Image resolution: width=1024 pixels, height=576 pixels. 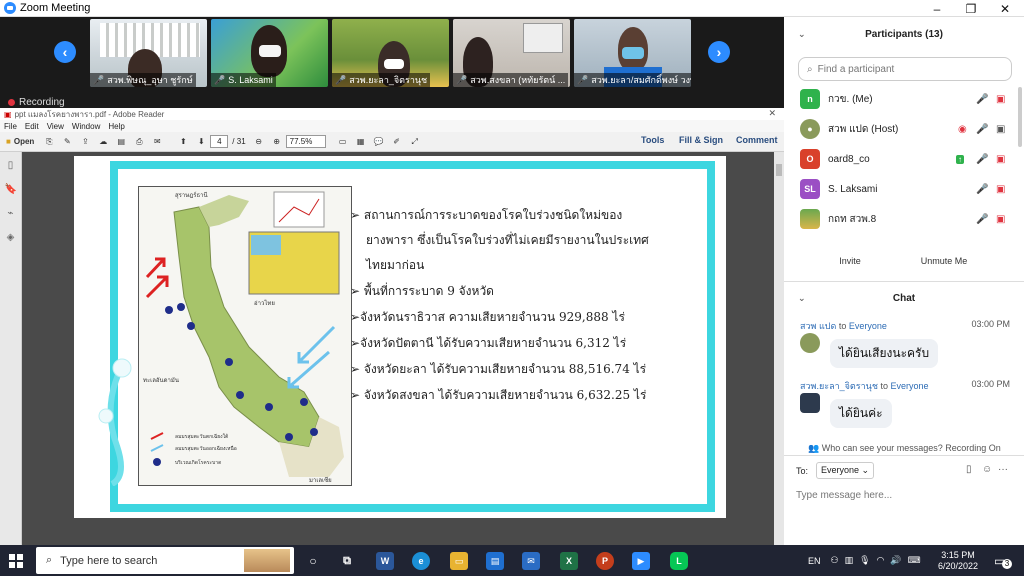 What do you see at coordinates (1020, 117) in the screenshot?
I see `participants-scrollbar` at bounding box center [1020, 117].